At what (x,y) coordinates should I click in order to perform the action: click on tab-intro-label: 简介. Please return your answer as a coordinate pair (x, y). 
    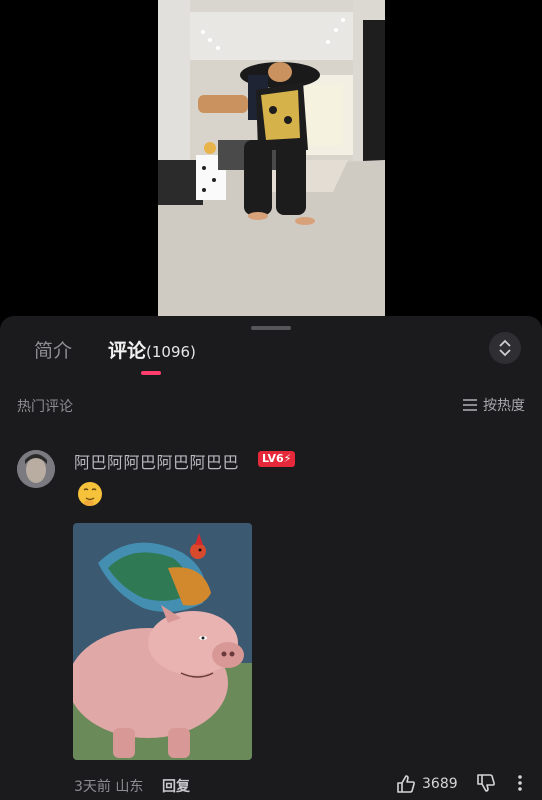
    Looking at the image, I should click on (53, 351).